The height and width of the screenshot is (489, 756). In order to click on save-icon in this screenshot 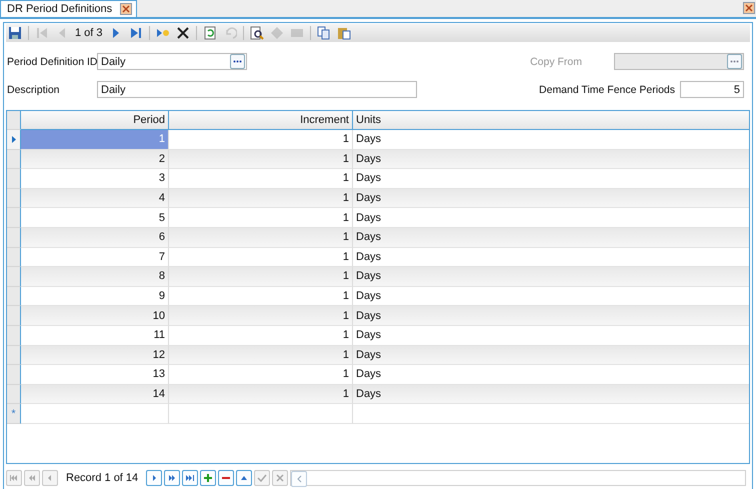, I will do `click(15, 33)`.